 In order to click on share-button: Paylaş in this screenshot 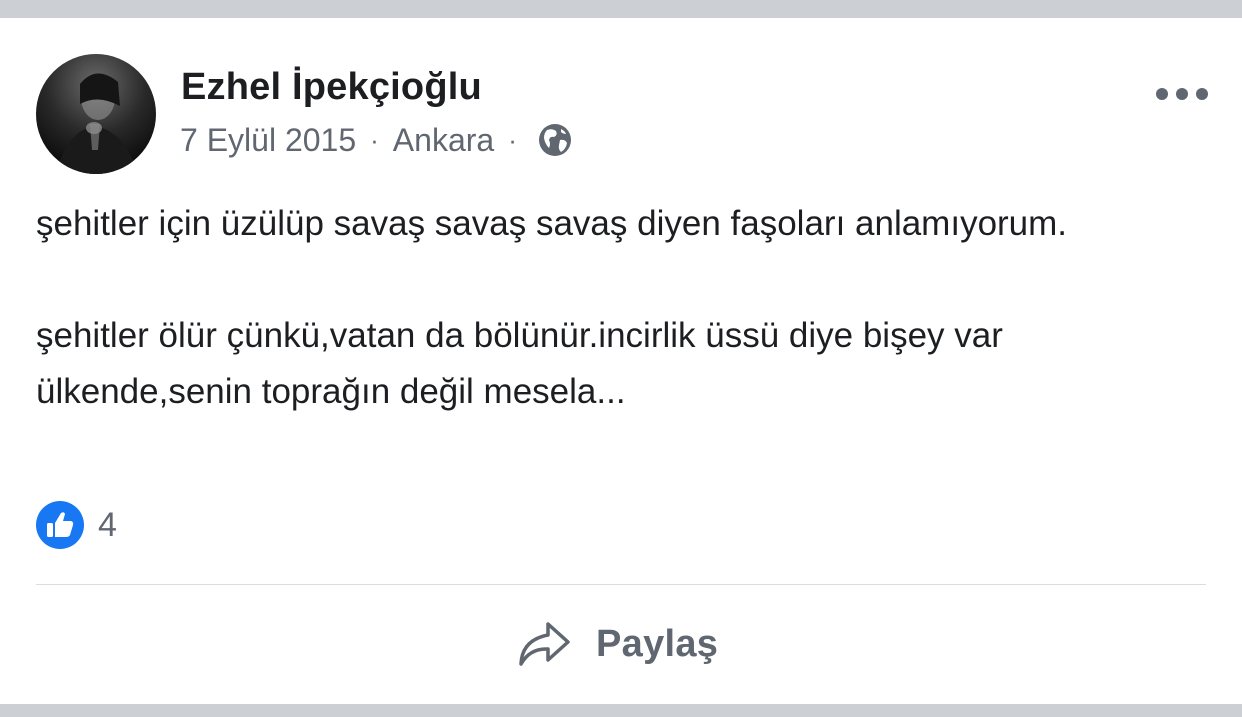, I will do `click(617, 644)`.